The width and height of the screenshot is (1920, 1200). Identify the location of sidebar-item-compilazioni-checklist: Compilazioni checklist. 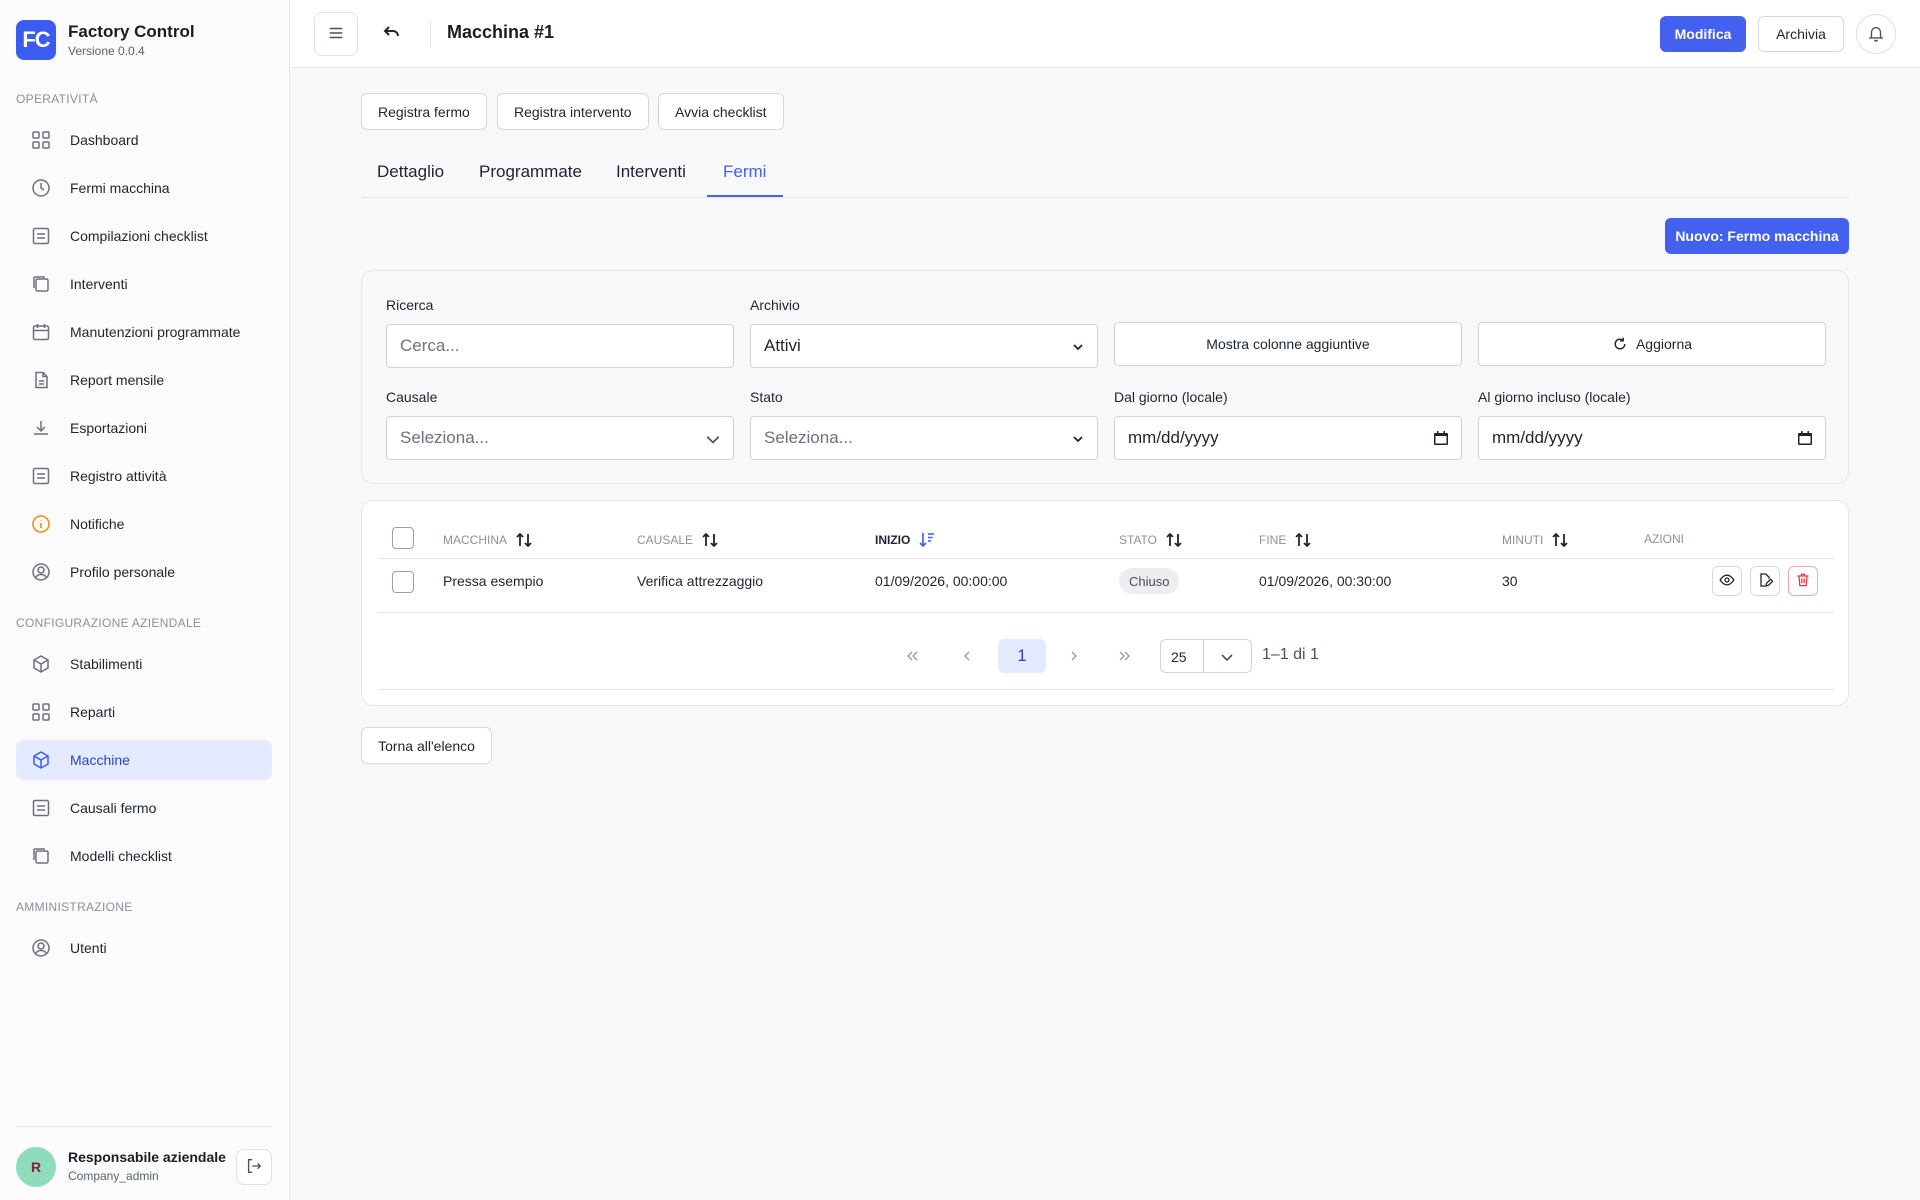
(144, 236).